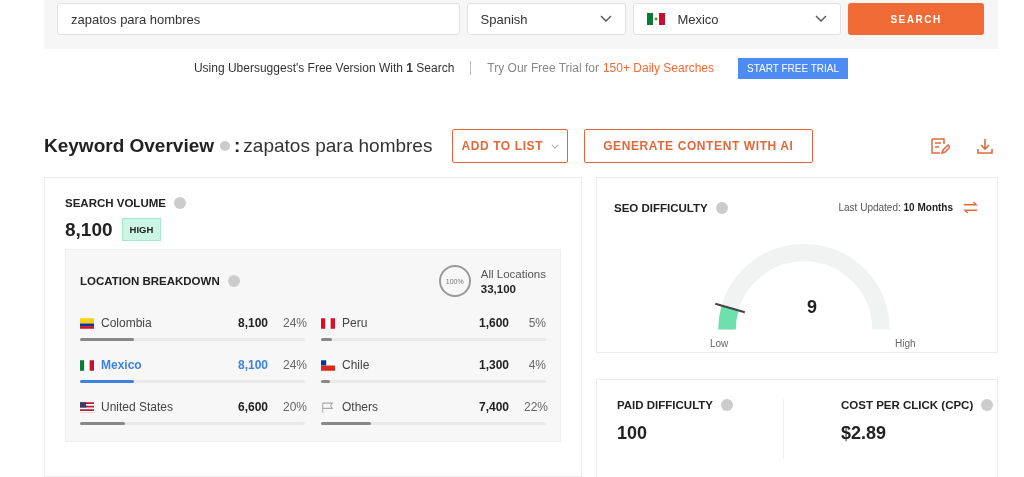 This screenshot has height=477, width=1024. Describe the element at coordinates (730, 308) in the screenshot. I see `gauge-marker` at that location.